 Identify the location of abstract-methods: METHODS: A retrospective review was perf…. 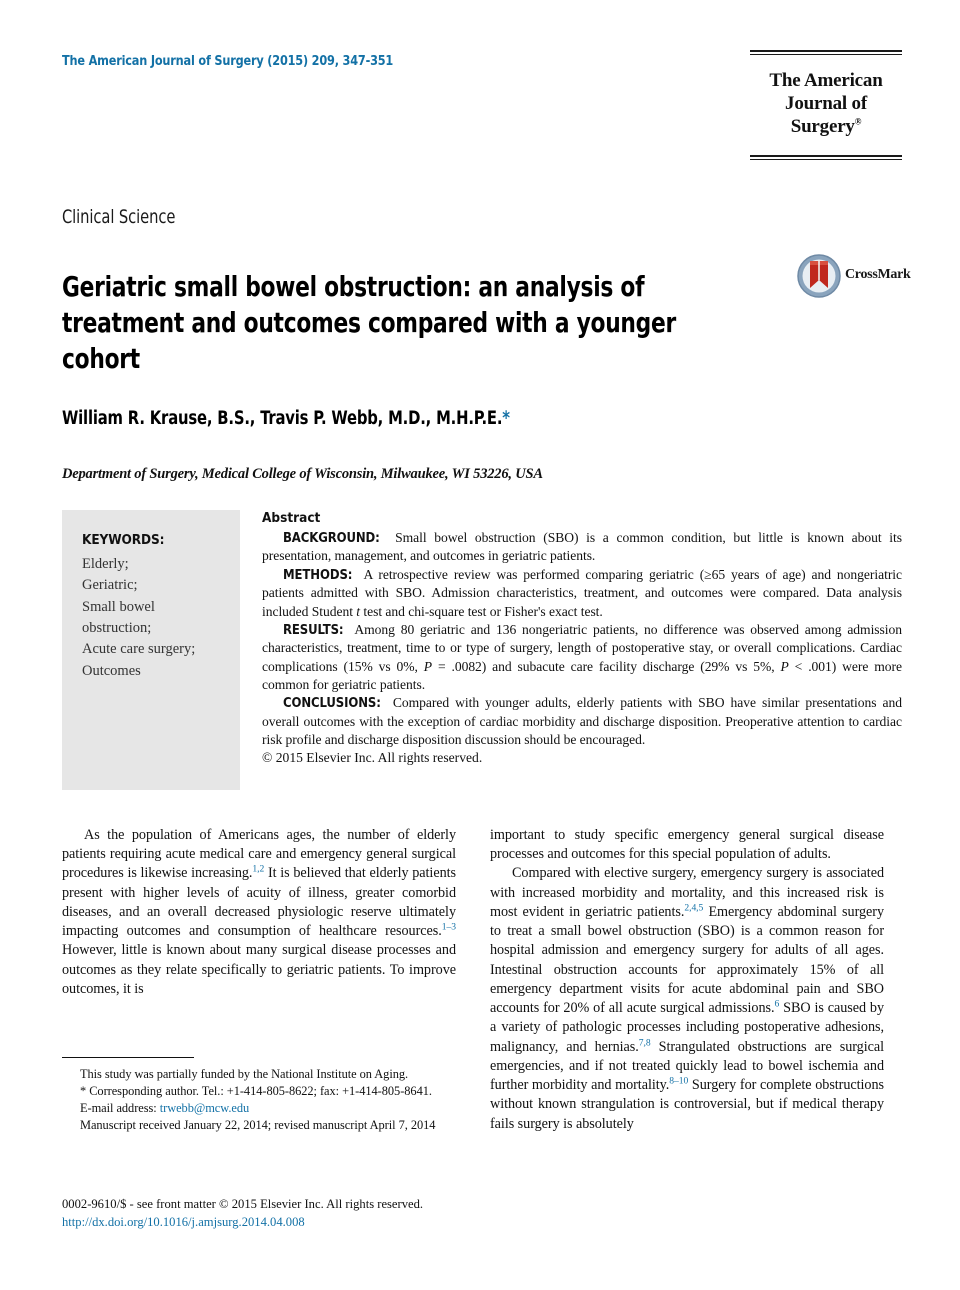
(582, 593).